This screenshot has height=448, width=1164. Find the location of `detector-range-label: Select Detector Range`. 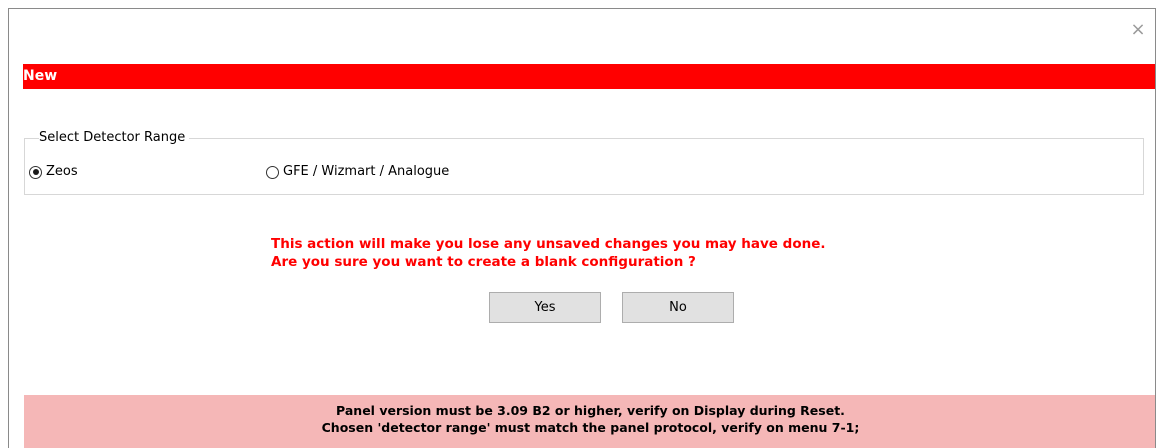

detector-range-label: Select Detector Range is located at coordinates (114, 138).